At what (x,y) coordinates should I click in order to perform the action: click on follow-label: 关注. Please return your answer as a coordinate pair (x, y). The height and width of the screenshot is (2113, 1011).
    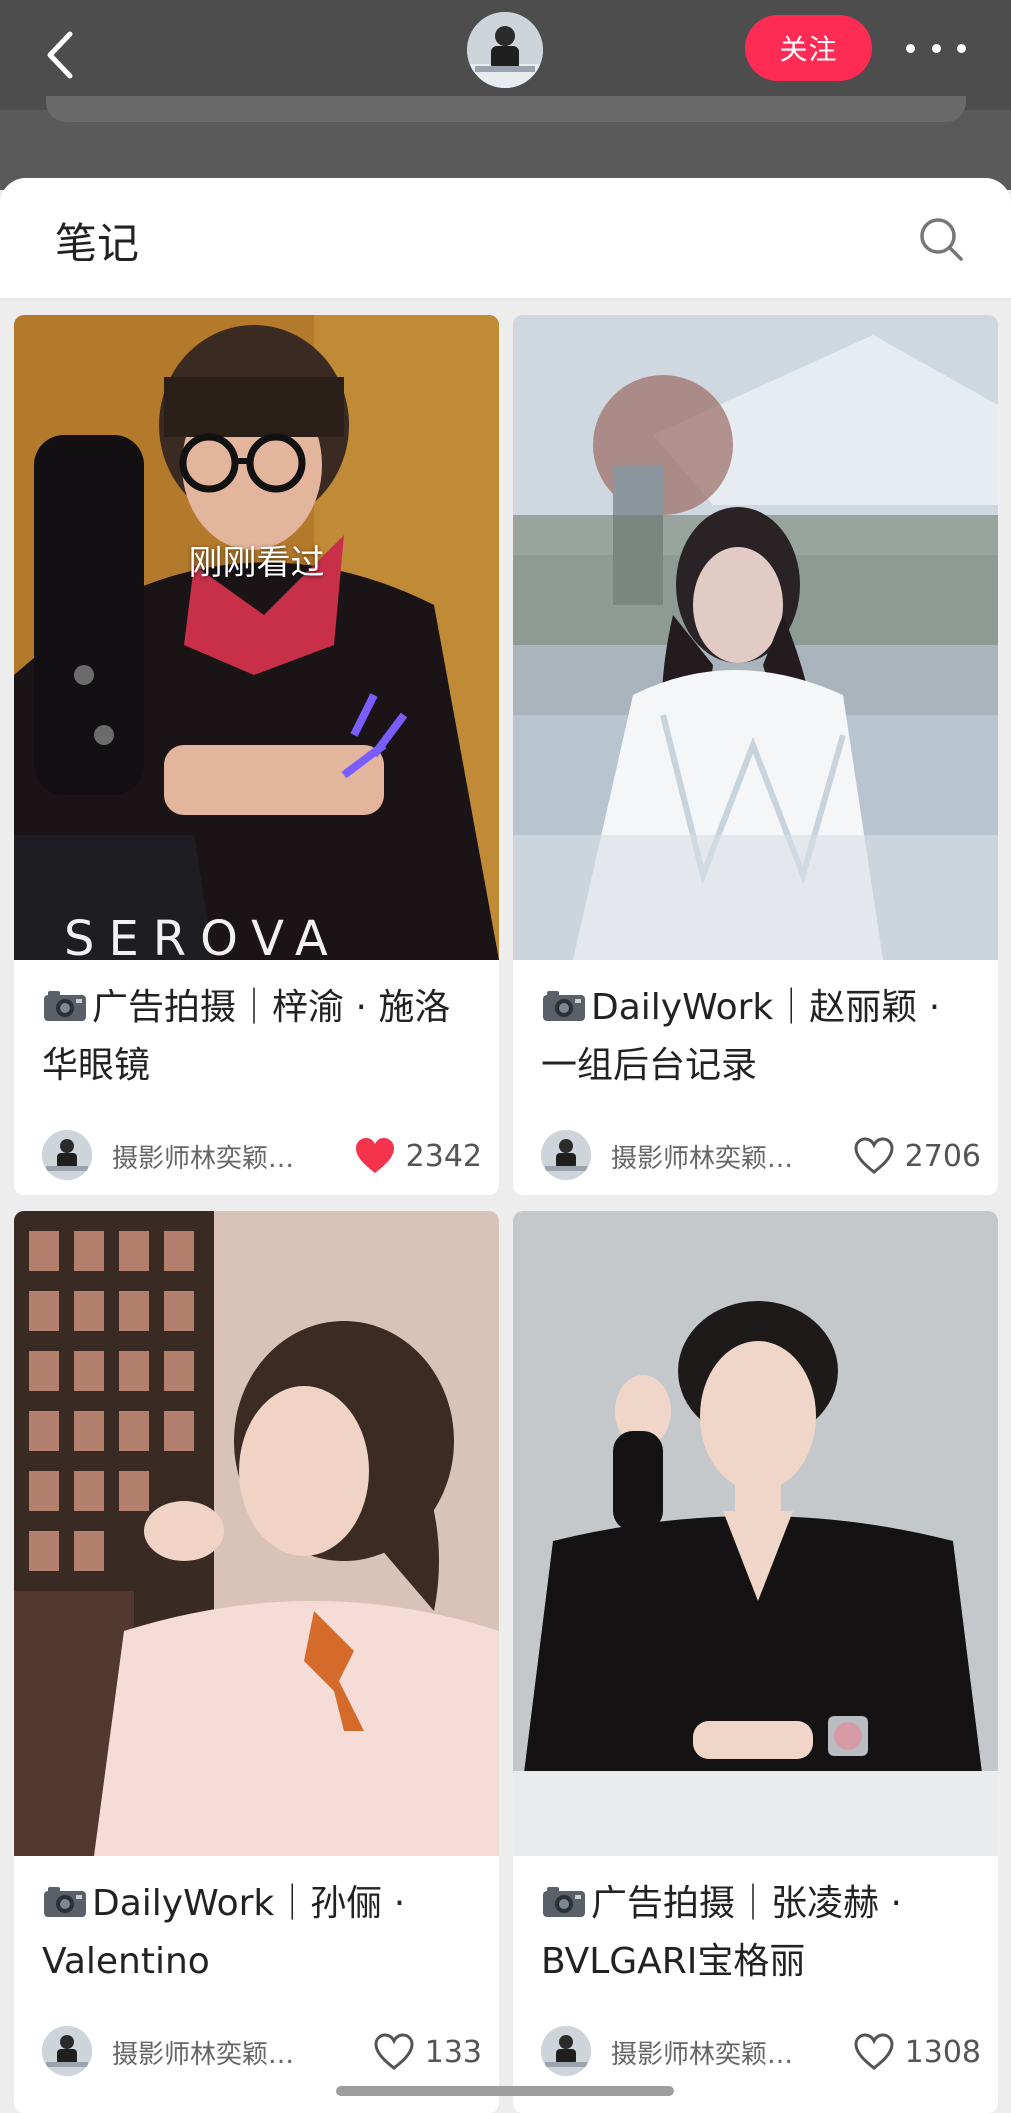
    Looking at the image, I should click on (808, 49).